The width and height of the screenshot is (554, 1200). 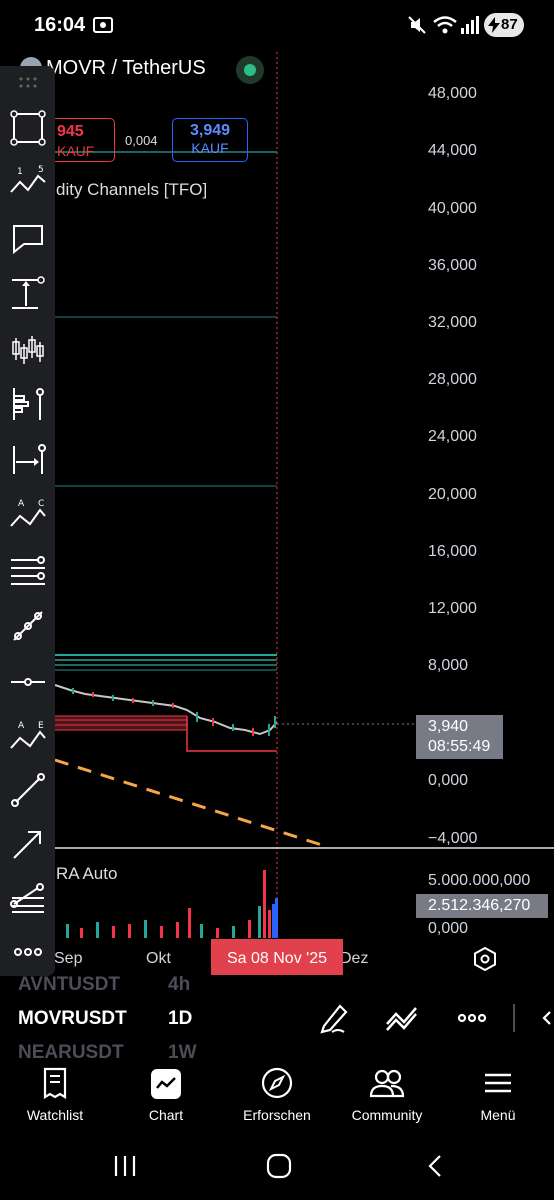 What do you see at coordinates (28, 790) in the screenshot?
I see `trend-line-tool-icon` at bounding box center [28, 790].